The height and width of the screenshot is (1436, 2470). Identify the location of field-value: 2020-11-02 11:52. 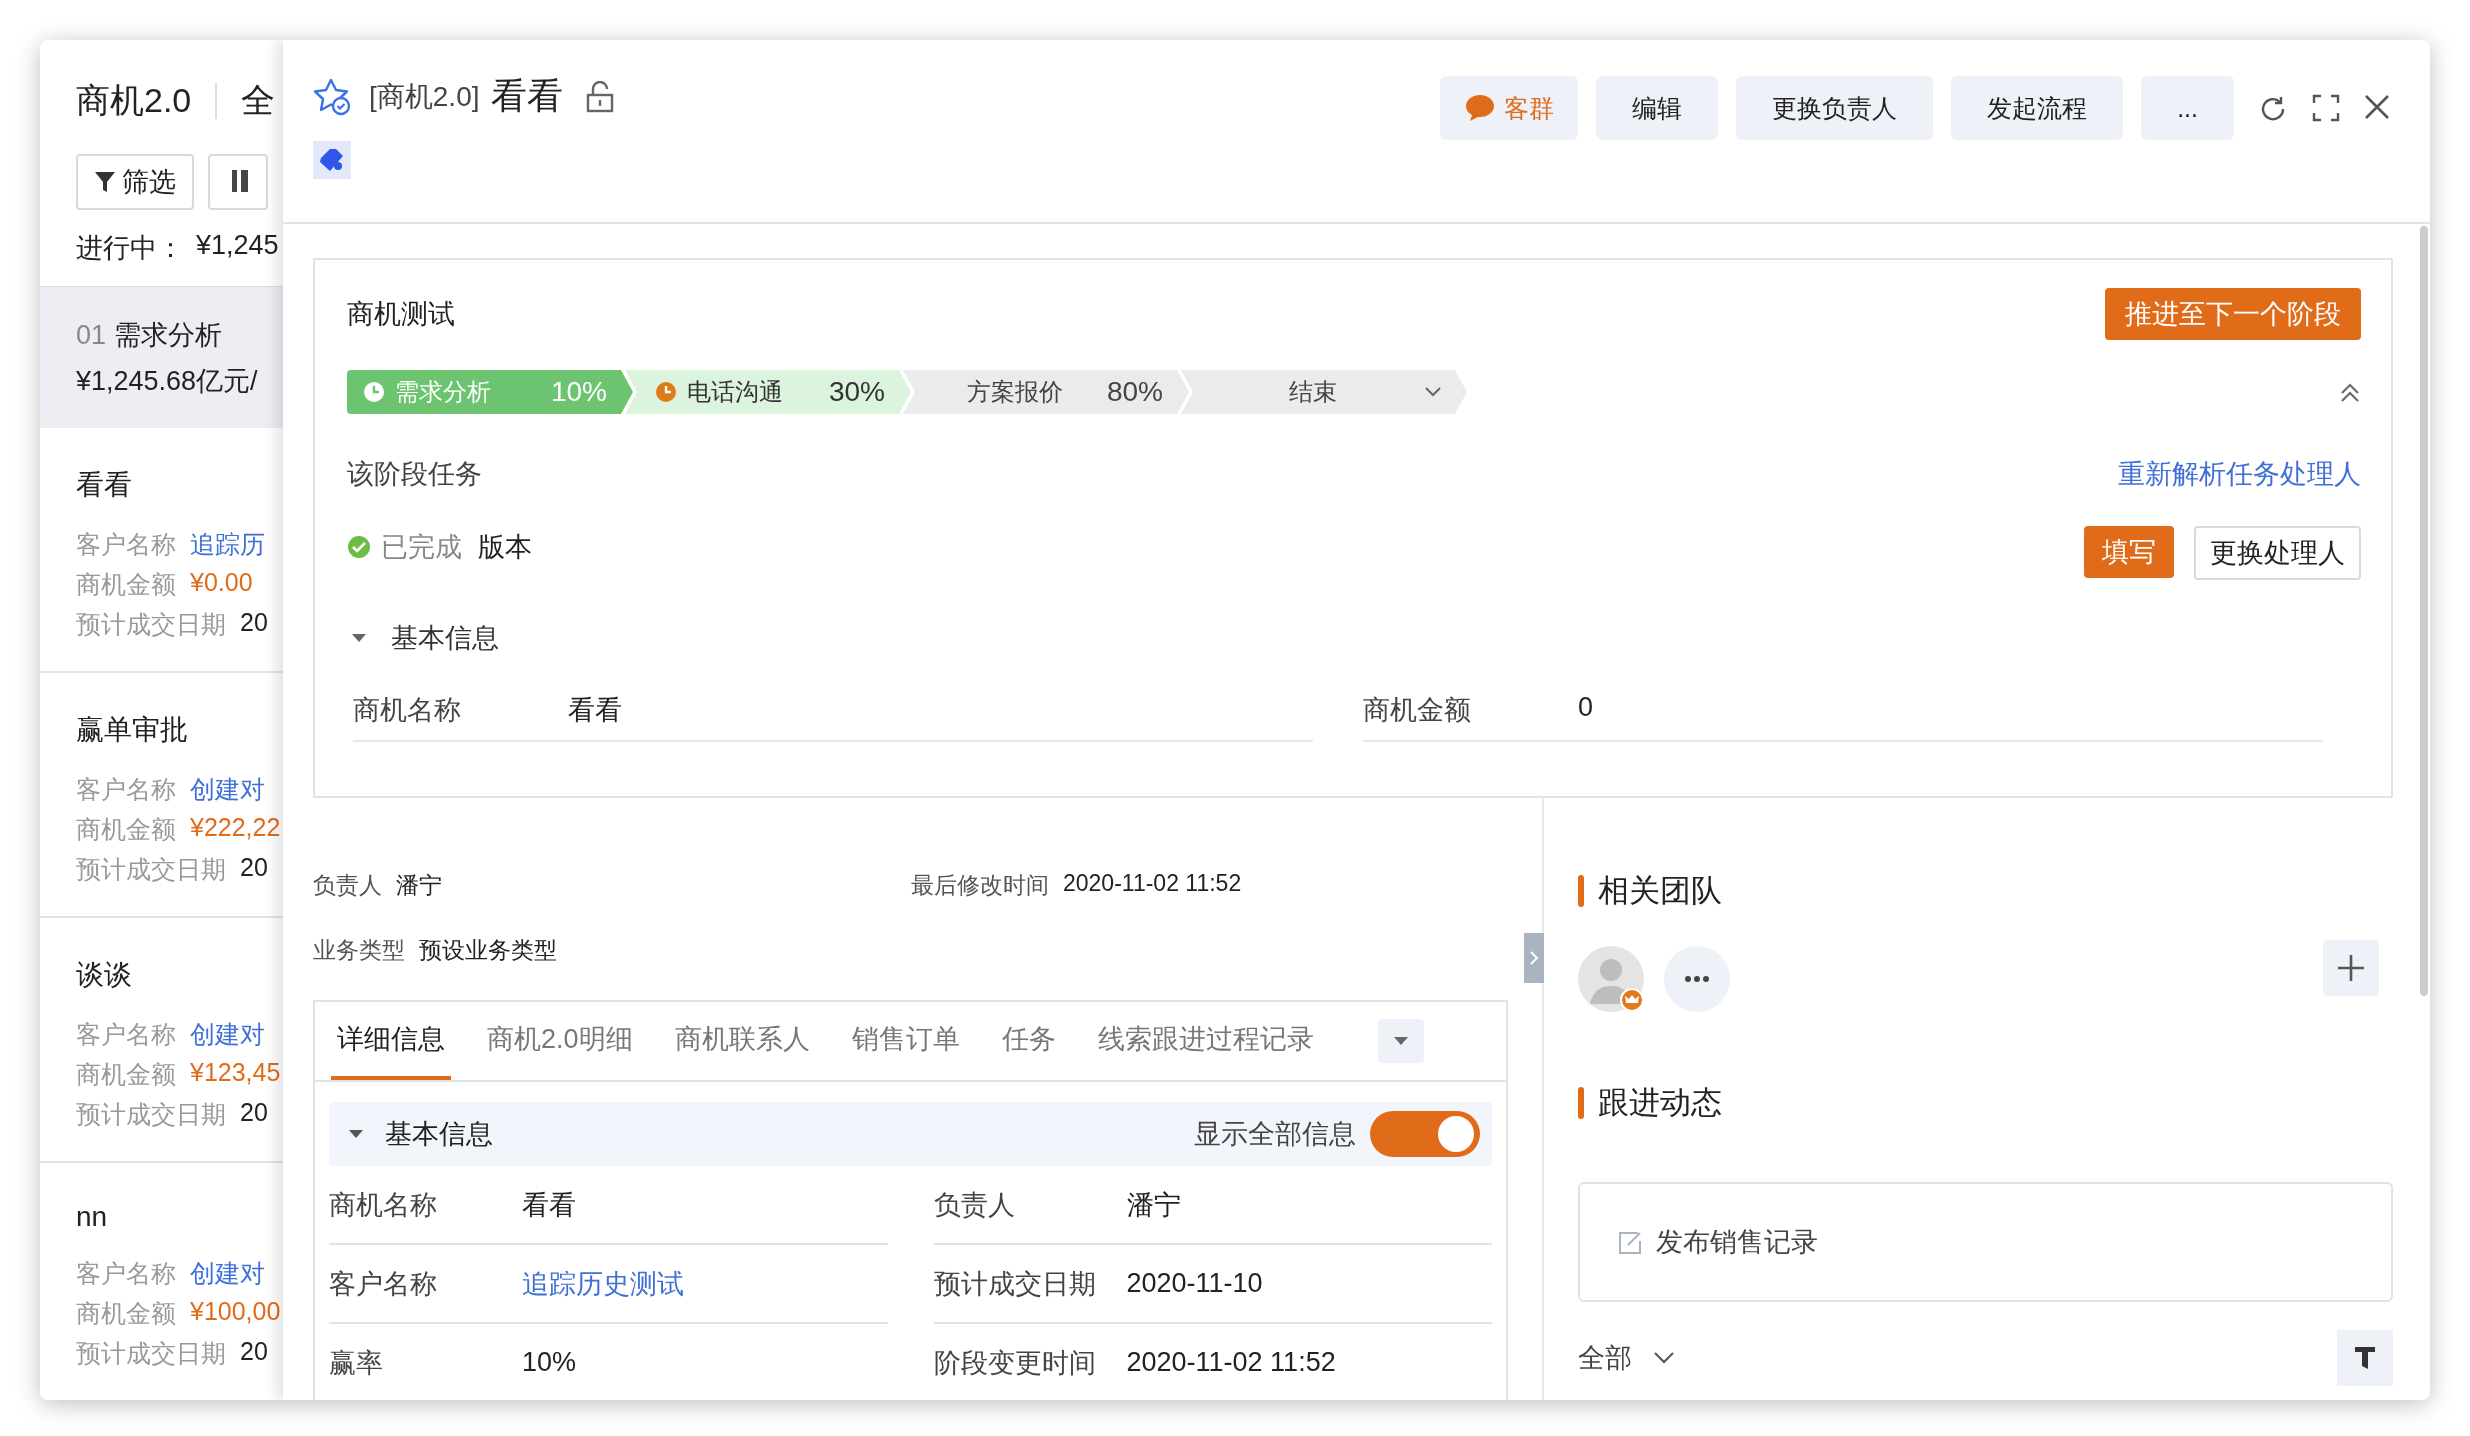
(1231, 1362).